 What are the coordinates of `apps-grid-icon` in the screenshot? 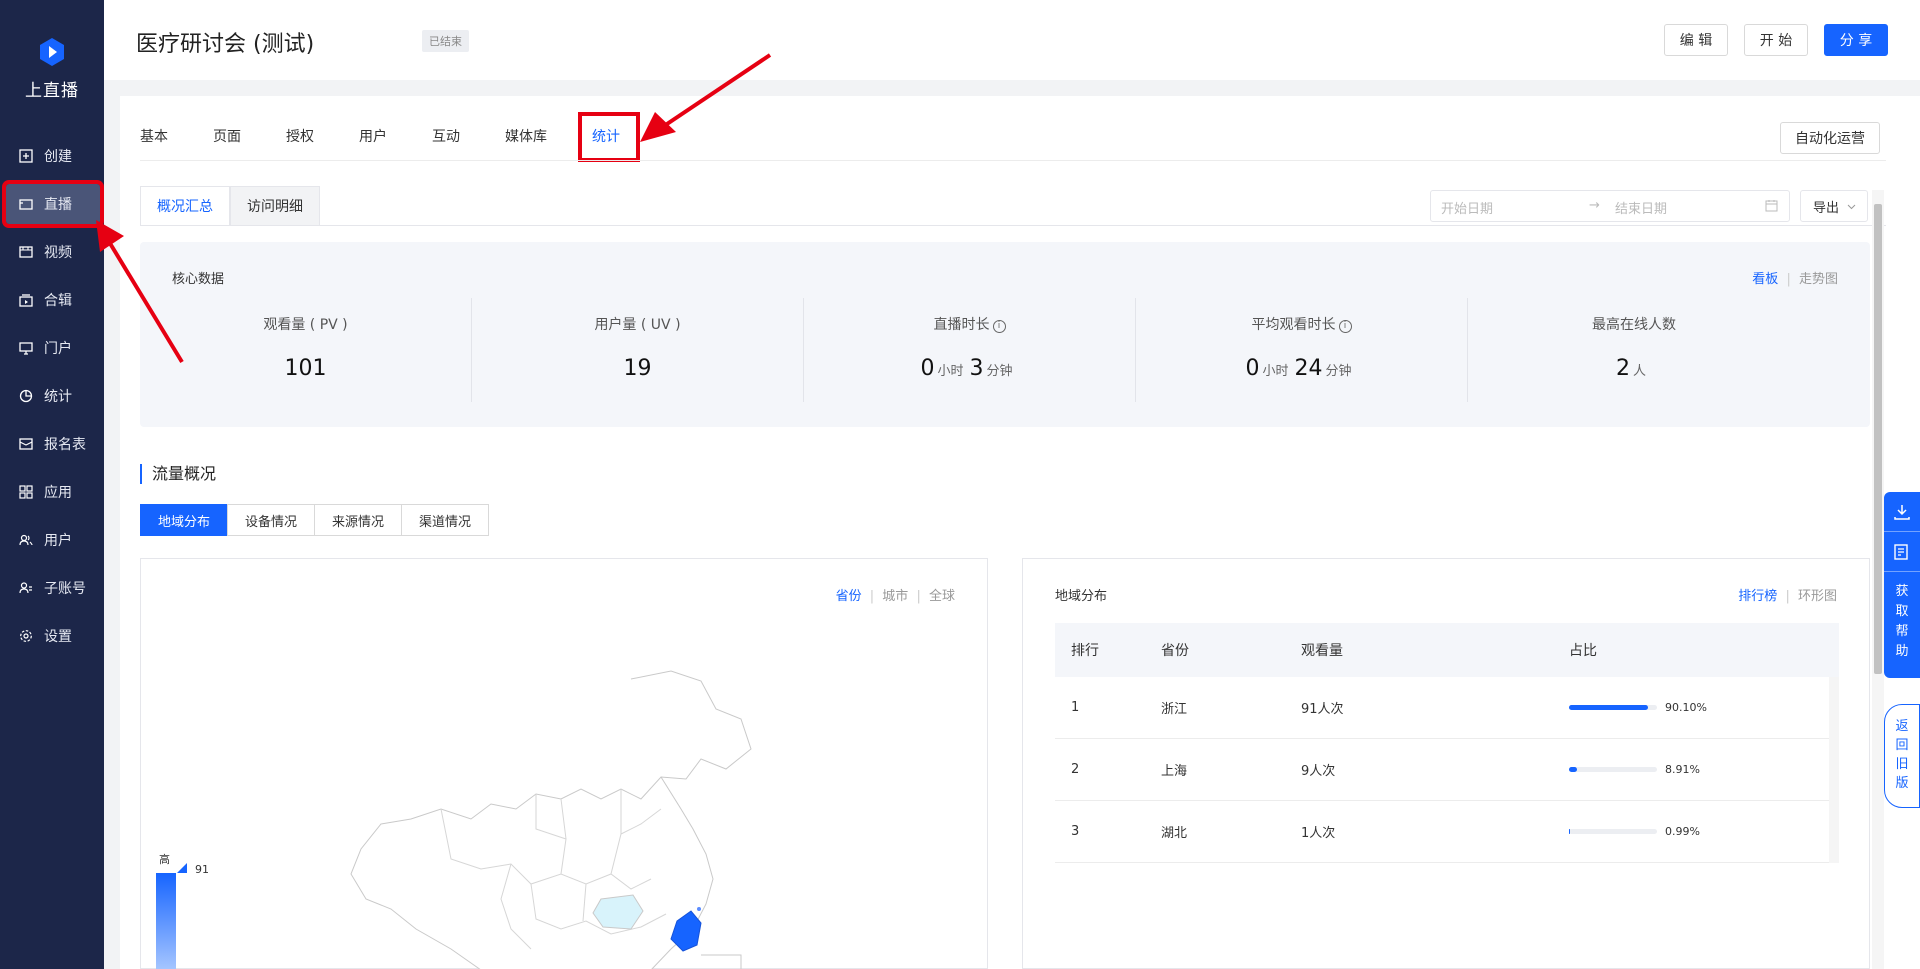 It's located at (26, 492).